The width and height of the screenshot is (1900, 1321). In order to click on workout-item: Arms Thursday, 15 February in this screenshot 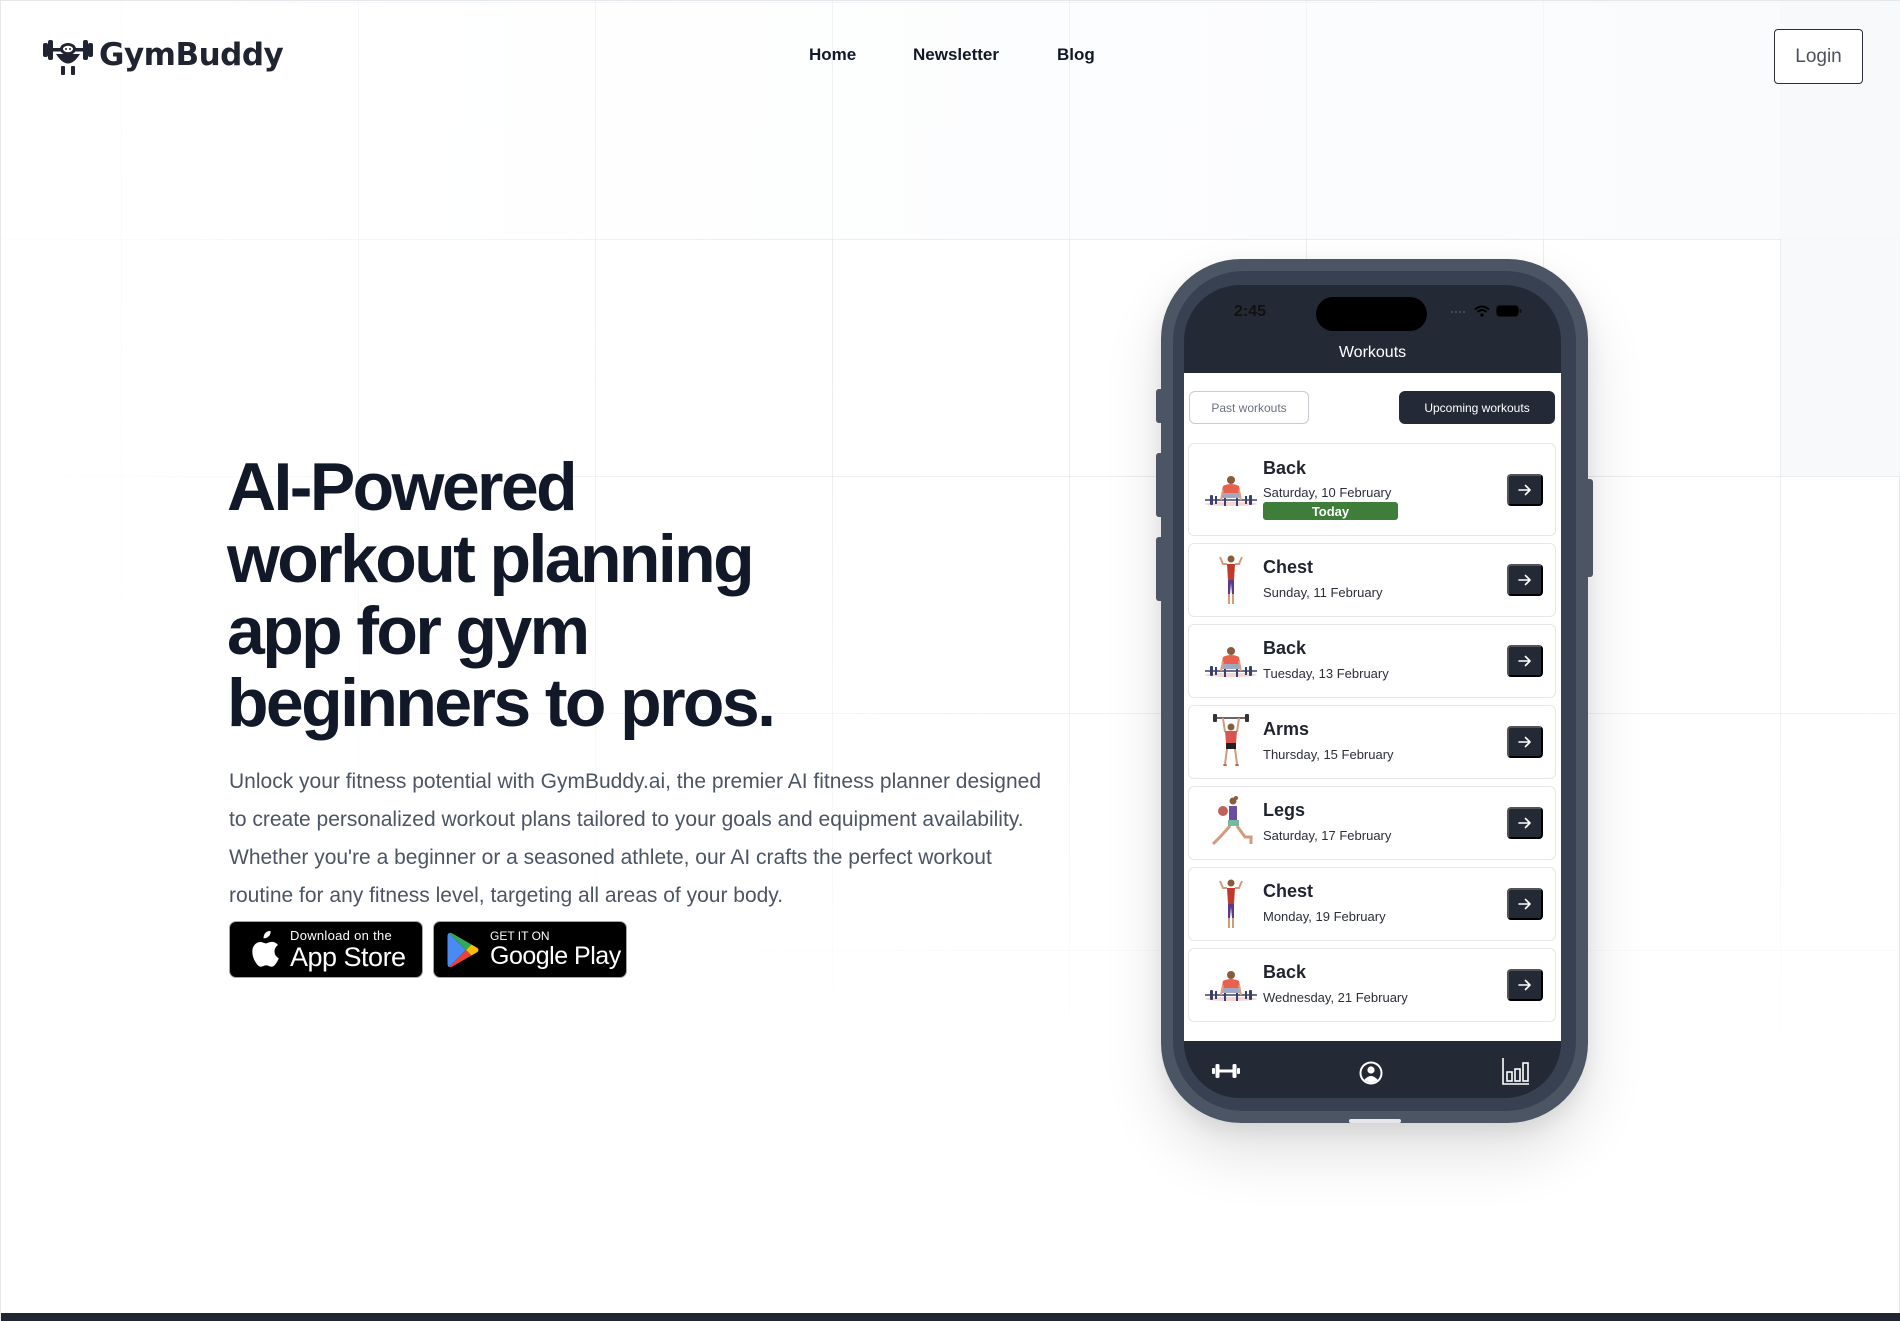, I will do `click(1372, 742)`.